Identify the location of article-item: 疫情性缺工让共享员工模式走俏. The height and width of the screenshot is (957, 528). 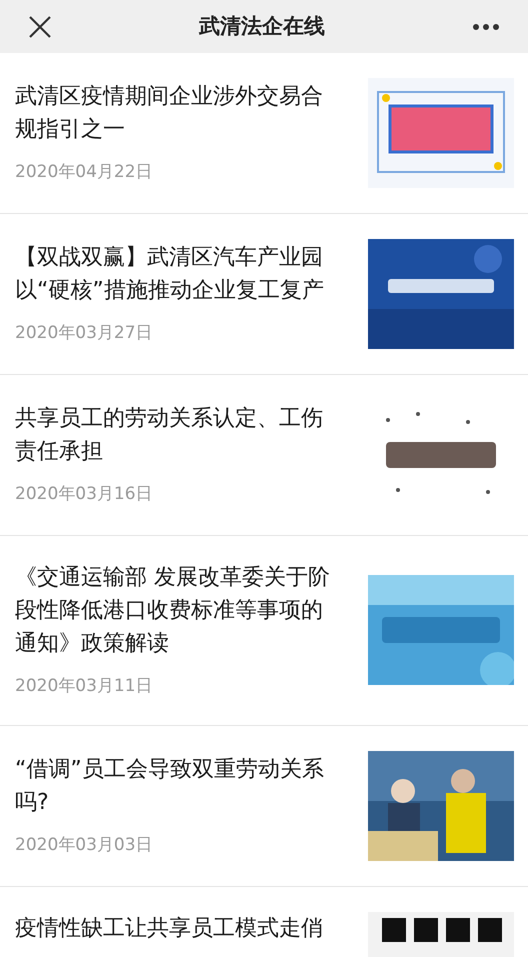
(264, 921).